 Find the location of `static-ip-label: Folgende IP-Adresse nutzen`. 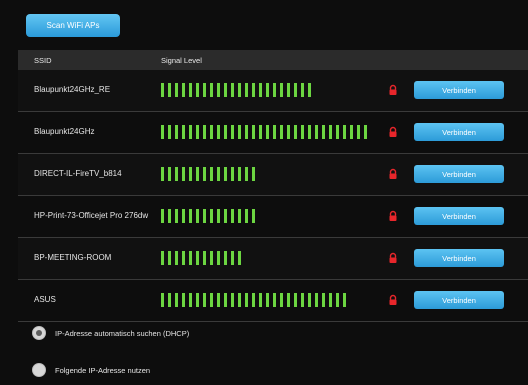

static-ip-label: Folgende IP-Adresse nutzen is located at coordinates (103, 370).